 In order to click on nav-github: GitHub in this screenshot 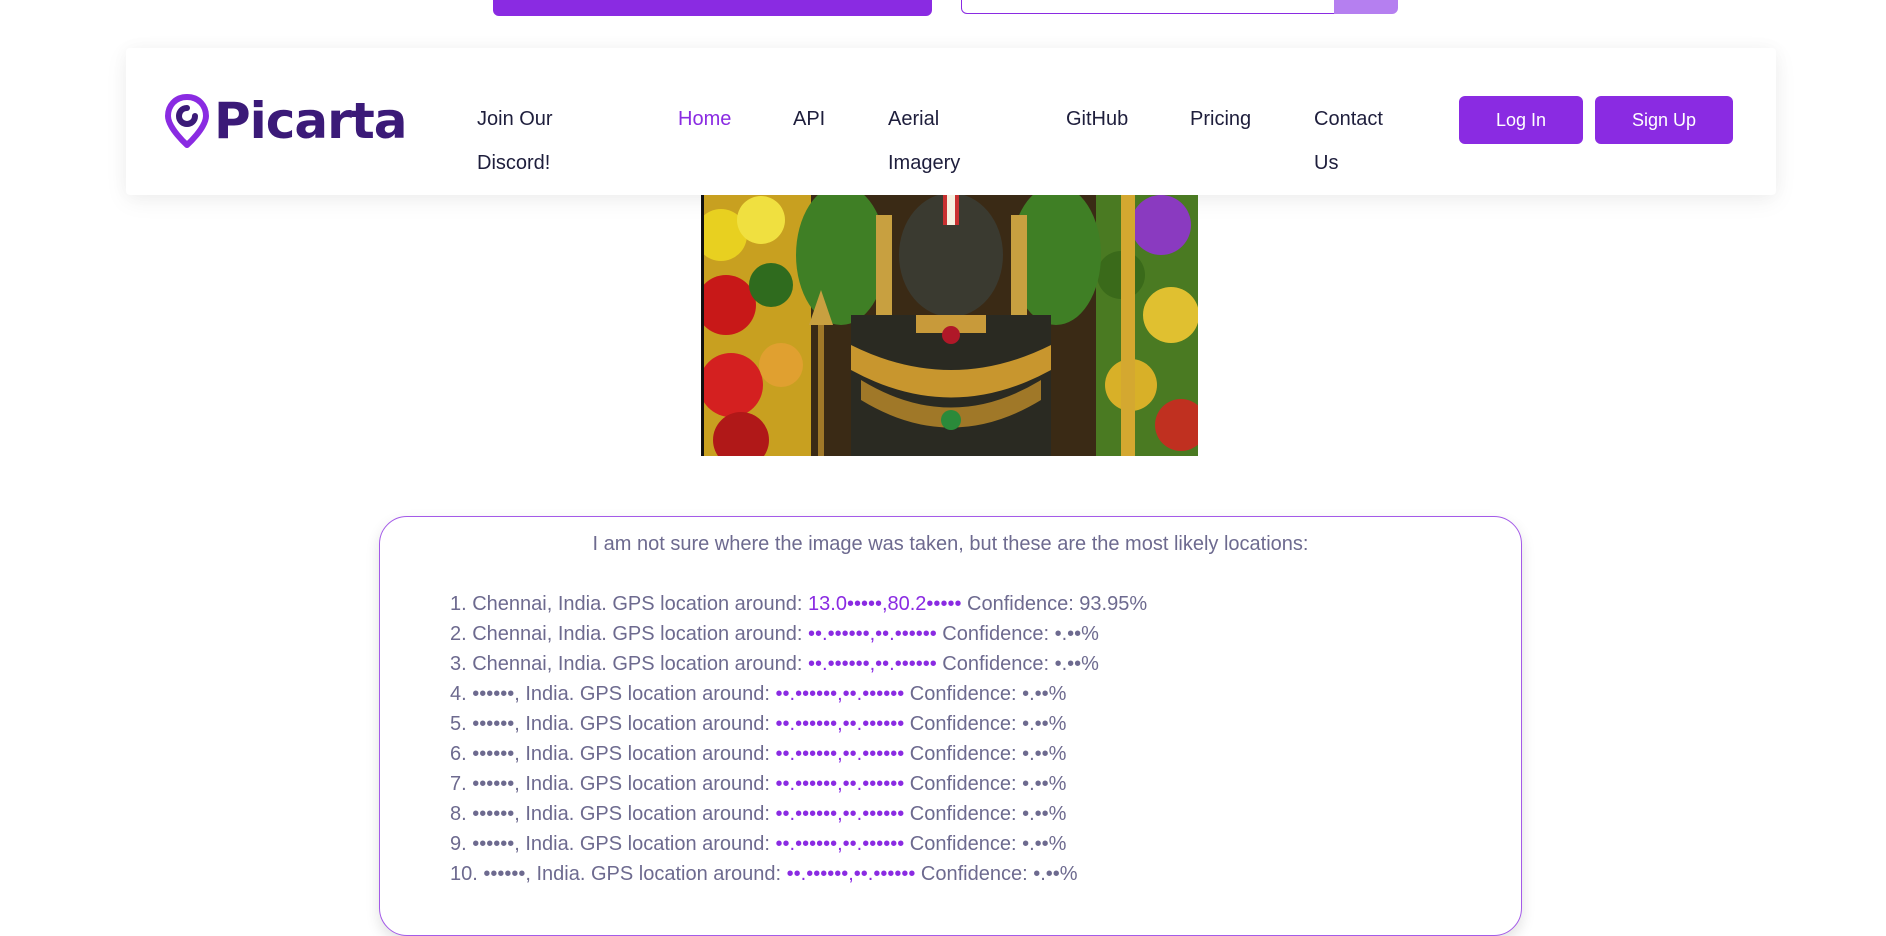, I will do `click(1097, 119)`.